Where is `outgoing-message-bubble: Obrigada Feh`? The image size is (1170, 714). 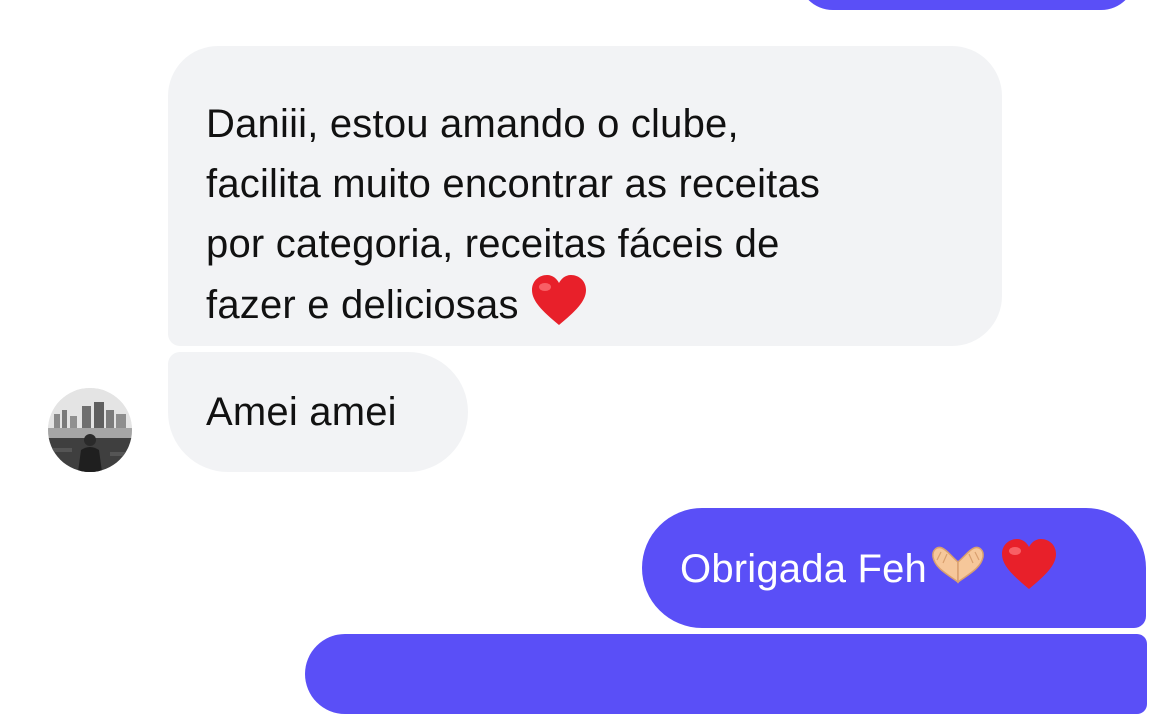
outgoing-message-bubble: Obrigada Feh is located at coordinates (894, 568).